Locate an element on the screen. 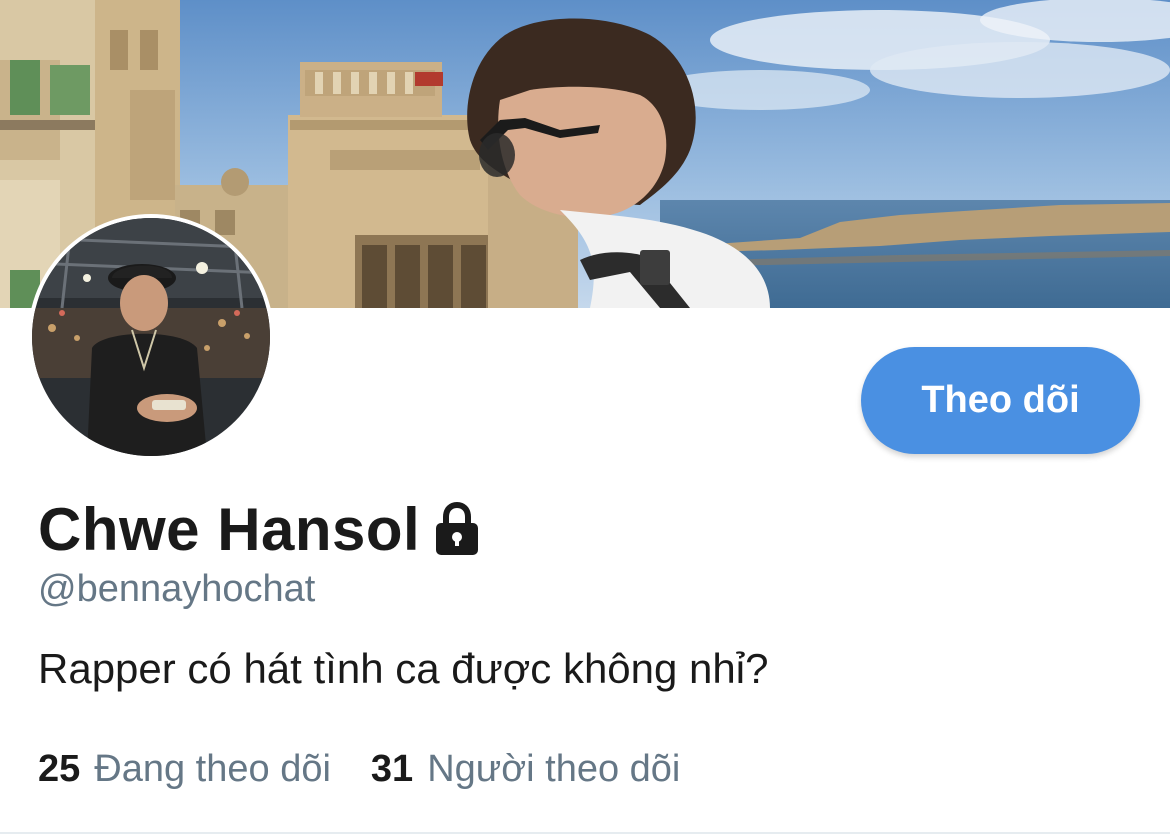  lock-icon is located at coordinates (457, 529).